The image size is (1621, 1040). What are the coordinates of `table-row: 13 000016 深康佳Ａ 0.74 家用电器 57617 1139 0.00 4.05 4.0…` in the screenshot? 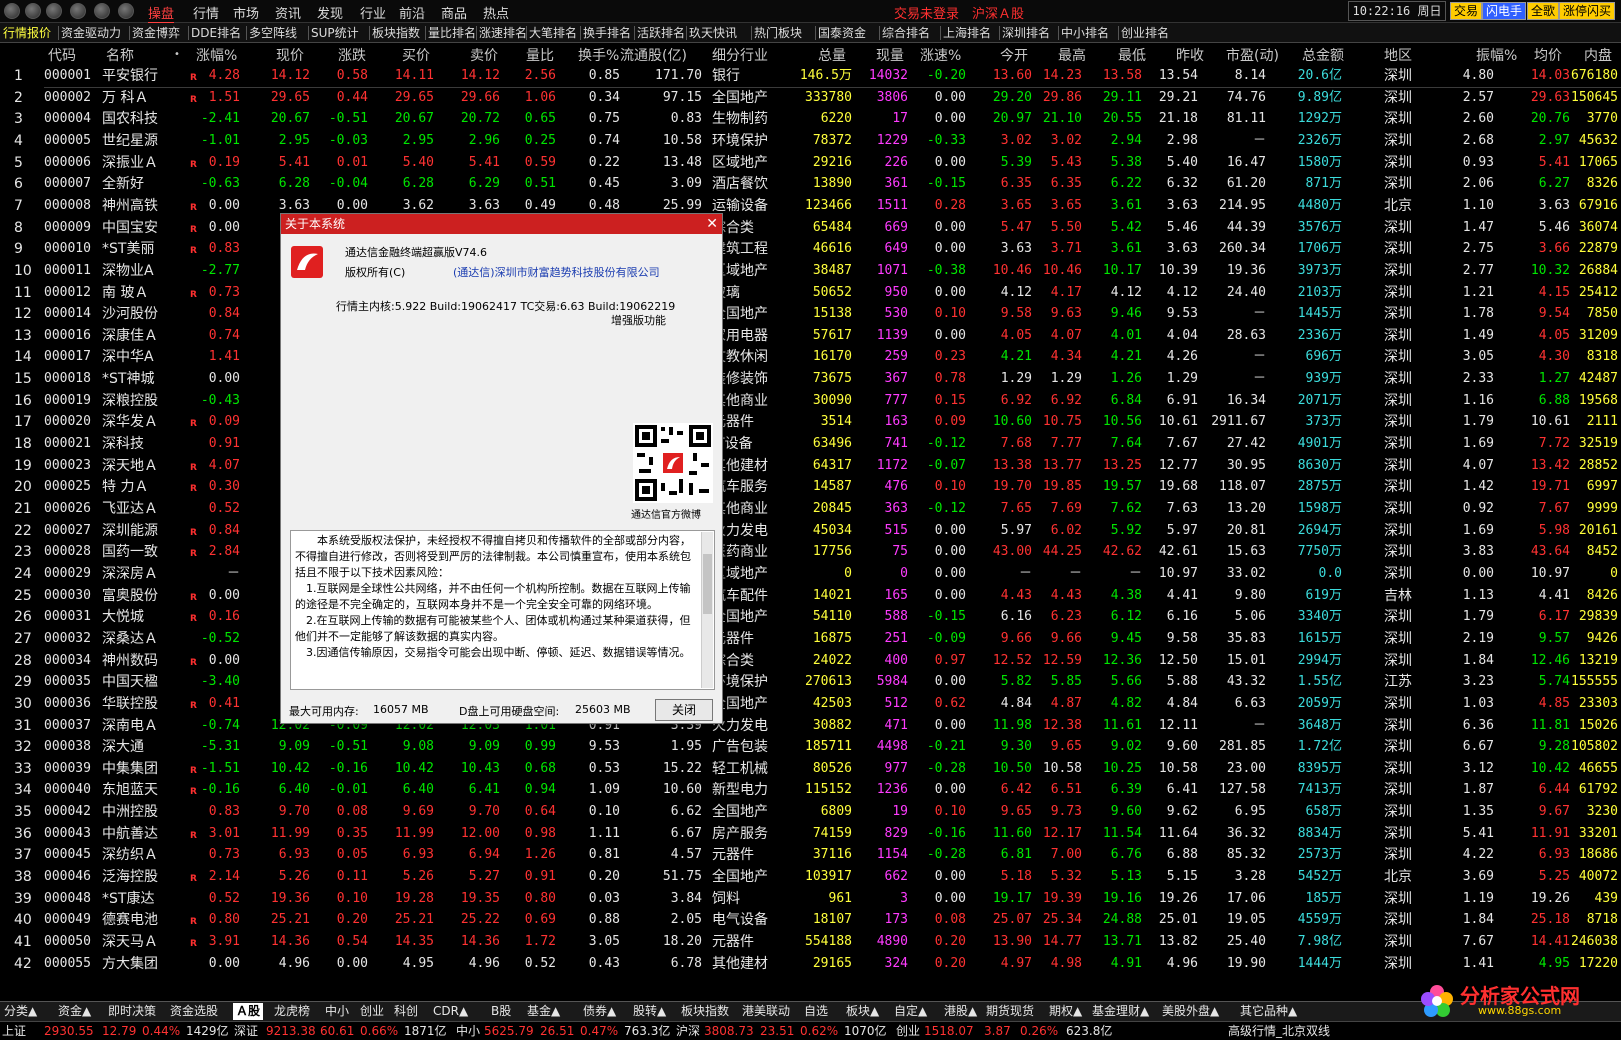 It's located at (810, 336).